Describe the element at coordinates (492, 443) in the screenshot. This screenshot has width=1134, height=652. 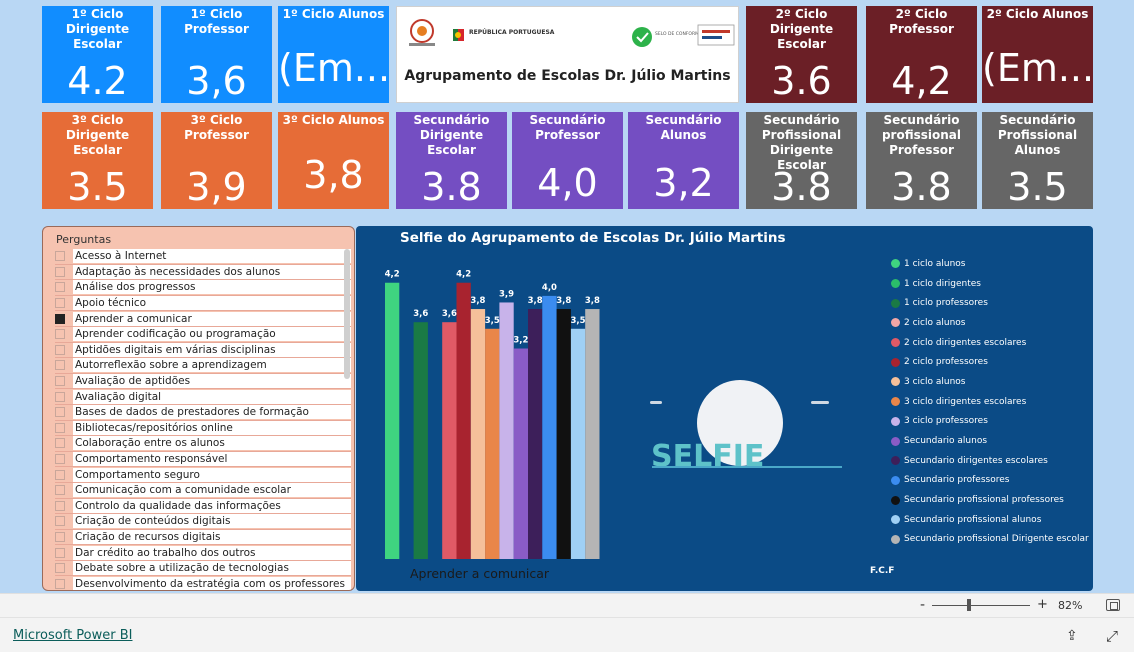
I see `bar-3-ciclo-dirigentes-escolares` at that location.